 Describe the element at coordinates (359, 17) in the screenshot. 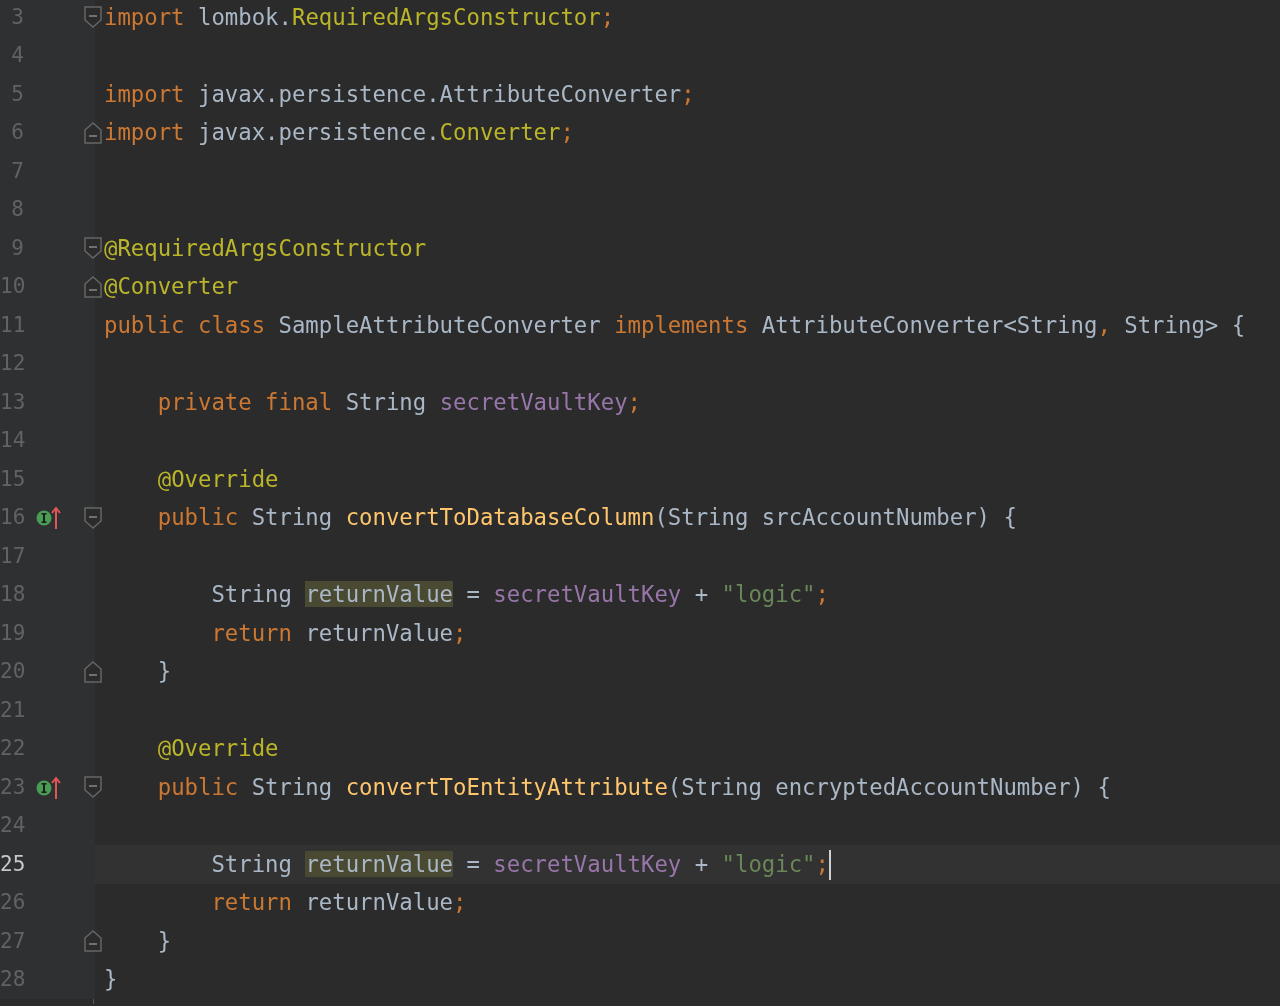

I see `code-line: import lombok.RequiredArgsConstructor;` at that location.